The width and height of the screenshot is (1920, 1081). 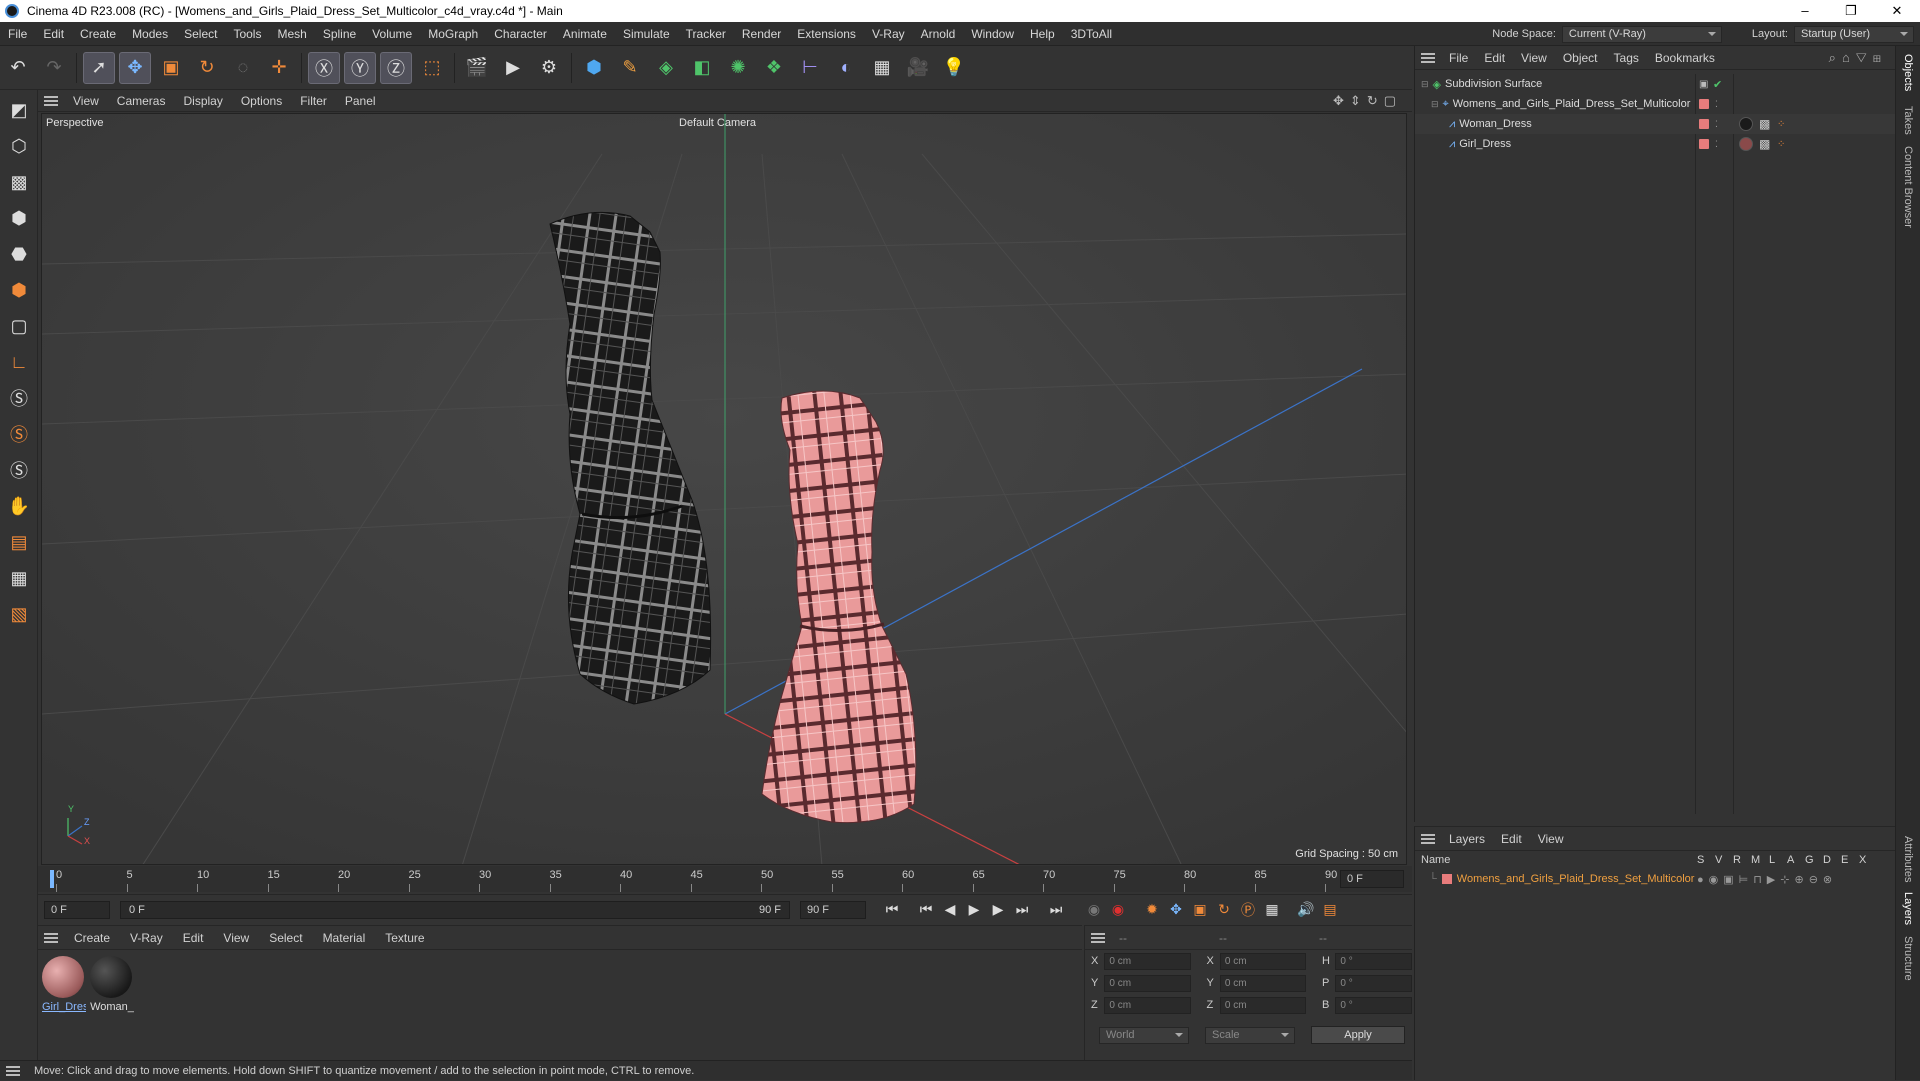 I want to click on maximize-button: ❐, so click(x=1851, y=11).